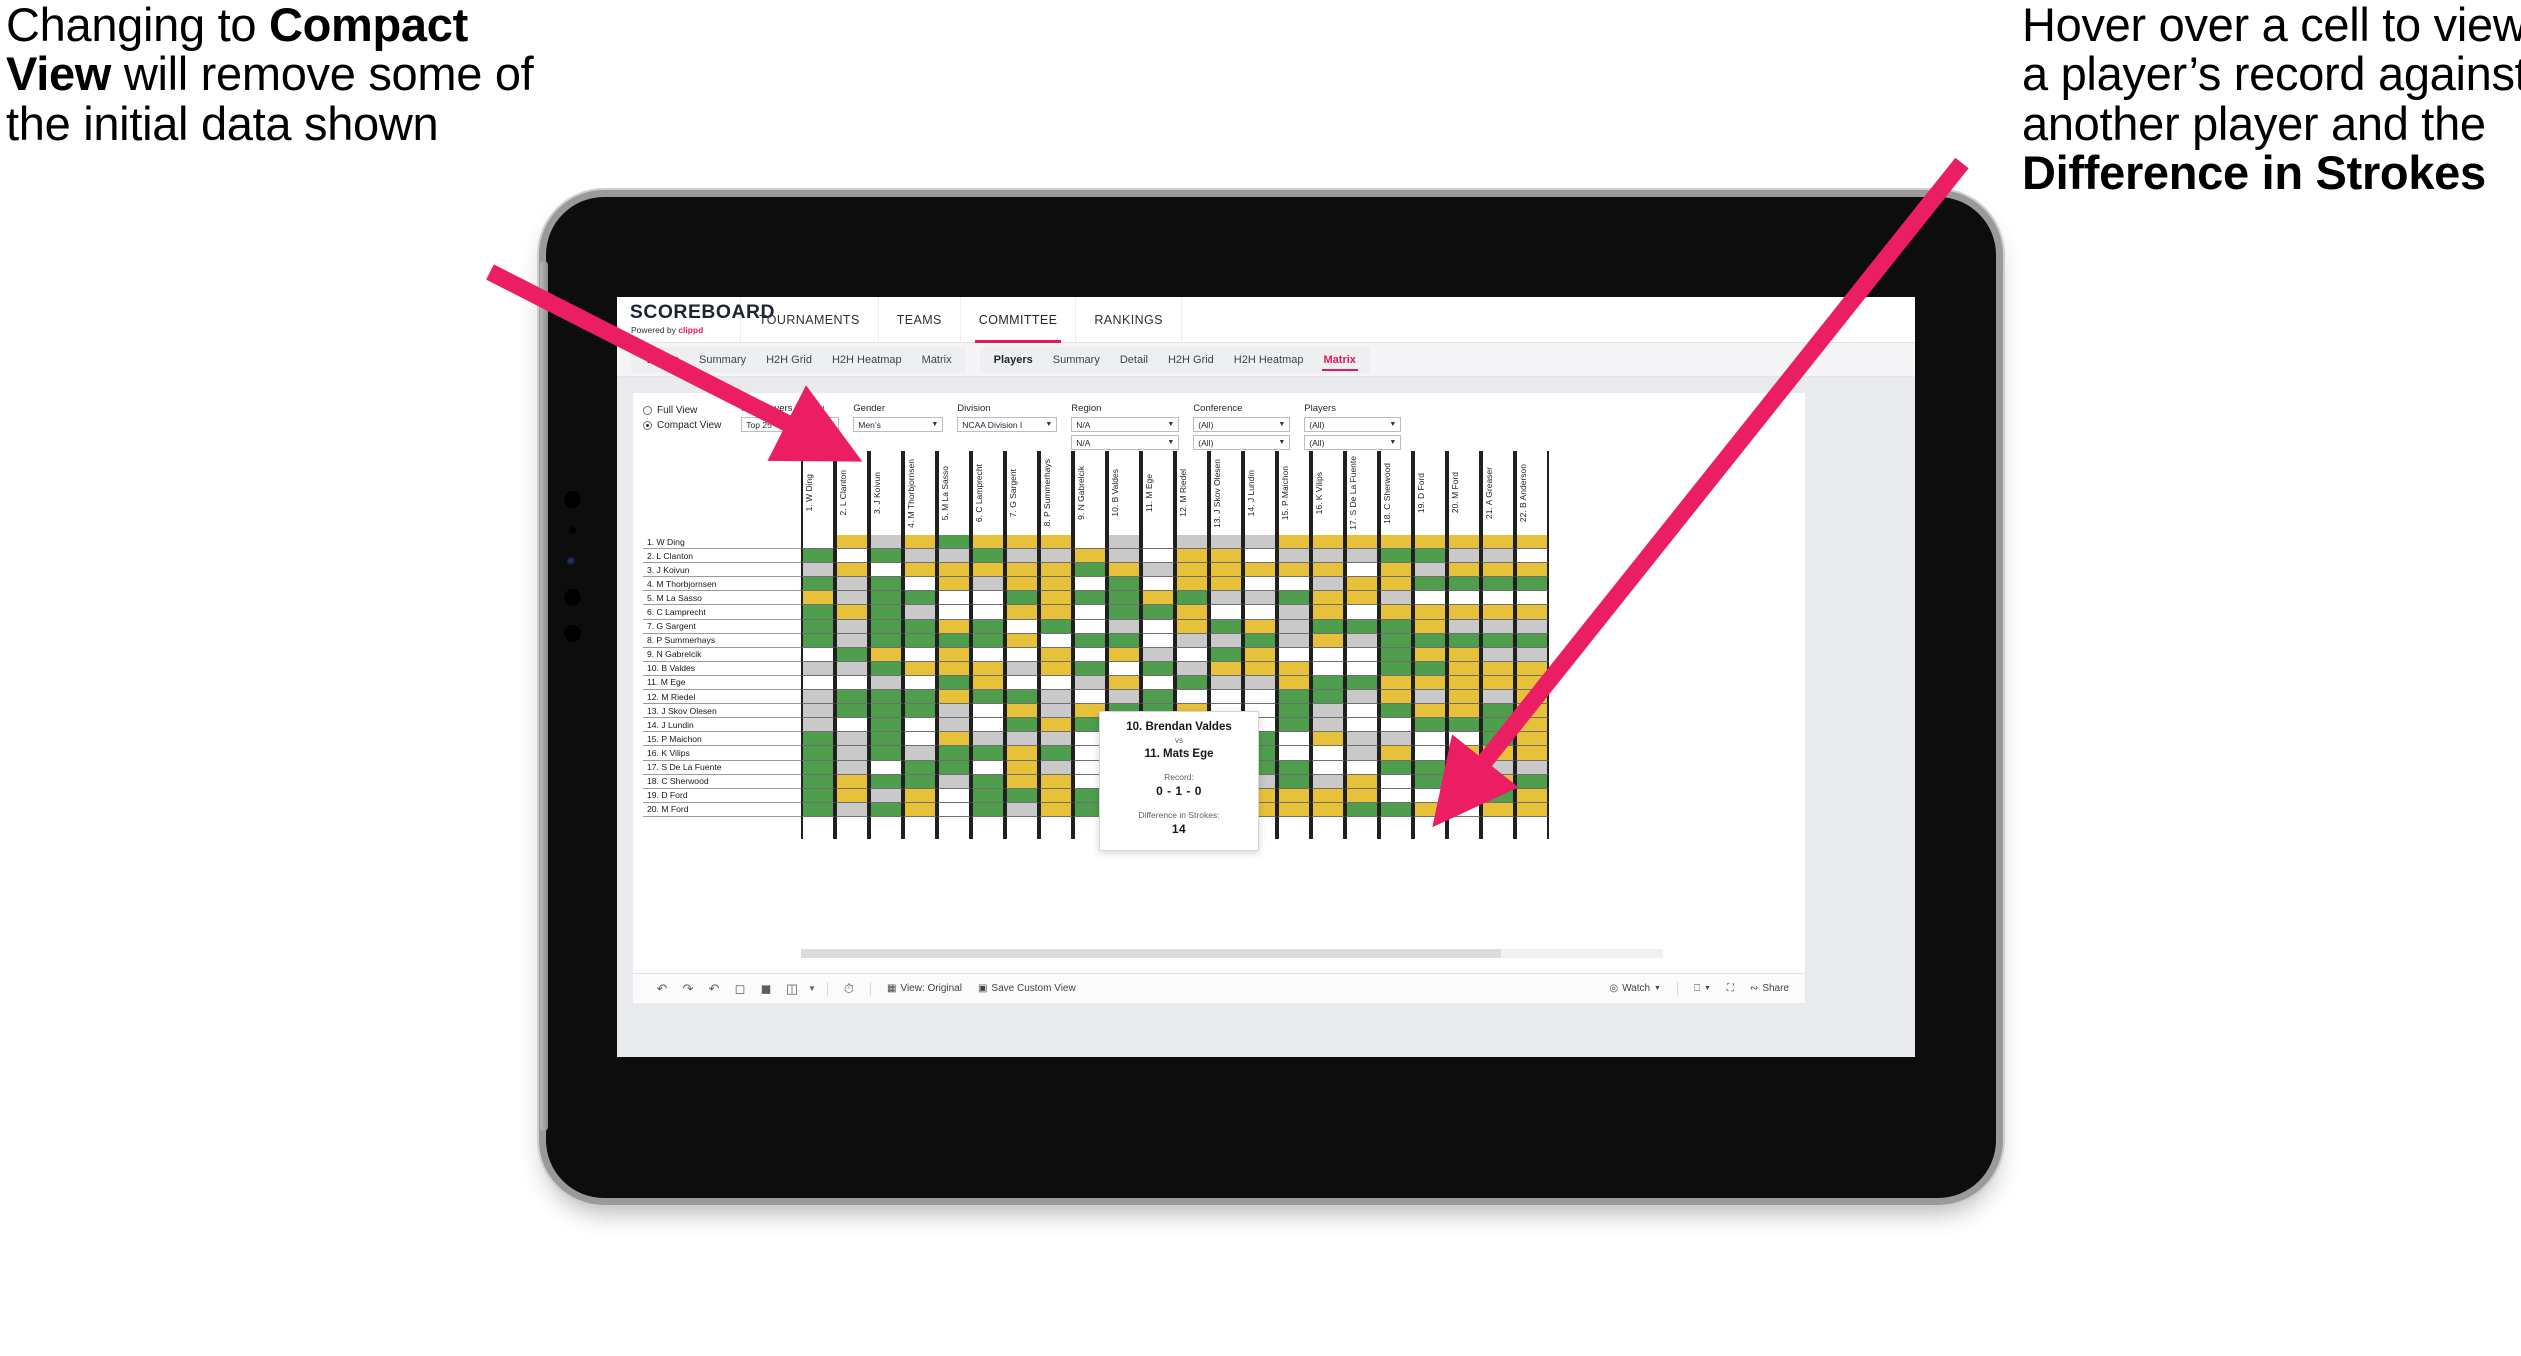 Image resolution: width=2521 pixels, height=1356 pixels. Describe the element at coordinates (682, 410) in the screenshot. I see `radio-full-view: Full View` at that location.